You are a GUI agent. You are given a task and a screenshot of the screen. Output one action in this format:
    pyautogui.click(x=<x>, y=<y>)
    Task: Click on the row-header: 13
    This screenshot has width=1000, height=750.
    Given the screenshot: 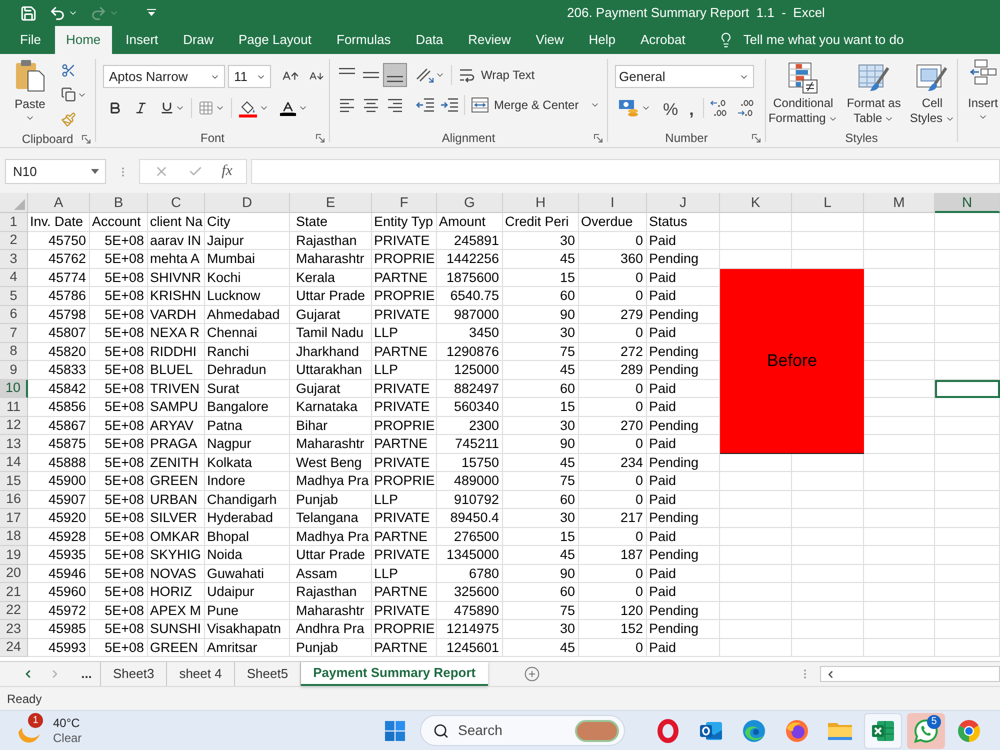 What is the action you would take?
    pyautogui.click(x=14, y=444)
    